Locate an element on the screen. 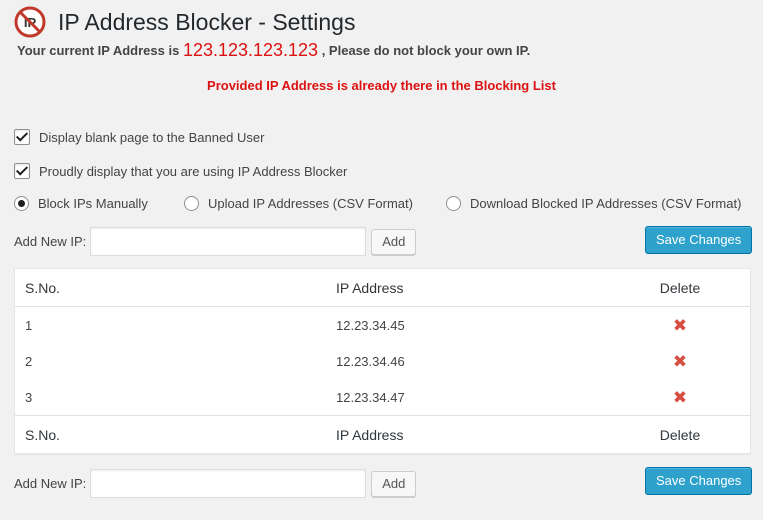 The height and width of the screenshot is (520, 763). download-csv-radio is located at coordinates (453, 203).